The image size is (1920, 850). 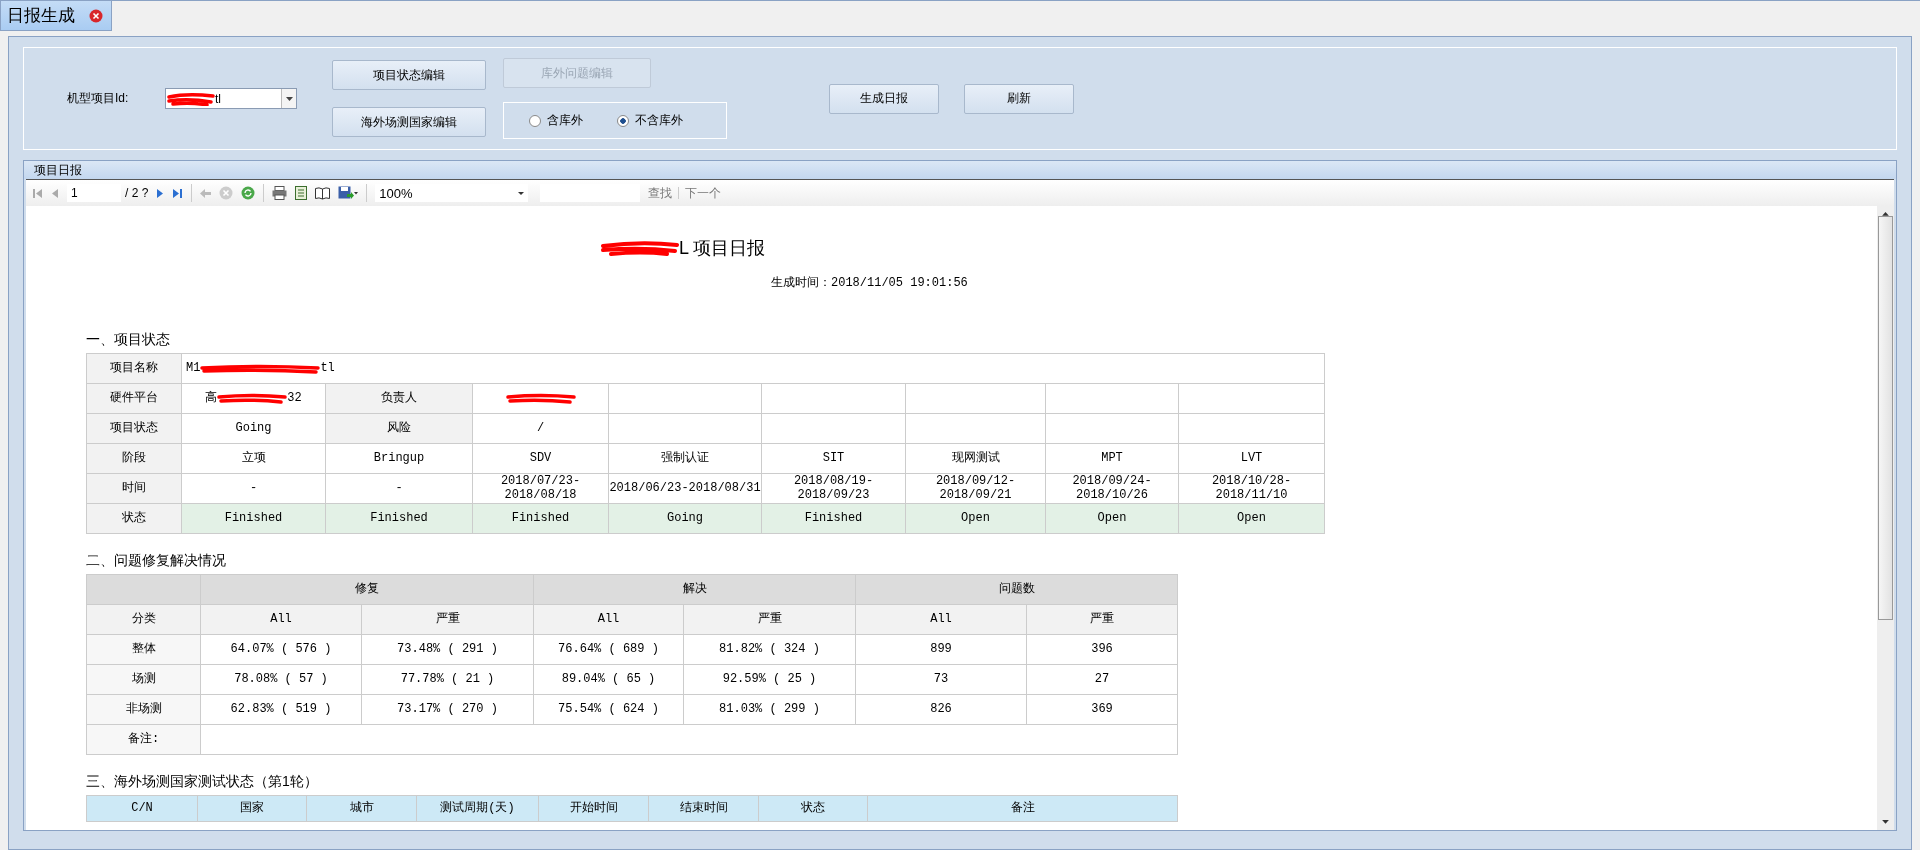 I want to click on radio-label: 不含库外, so click(x=659, y=120).